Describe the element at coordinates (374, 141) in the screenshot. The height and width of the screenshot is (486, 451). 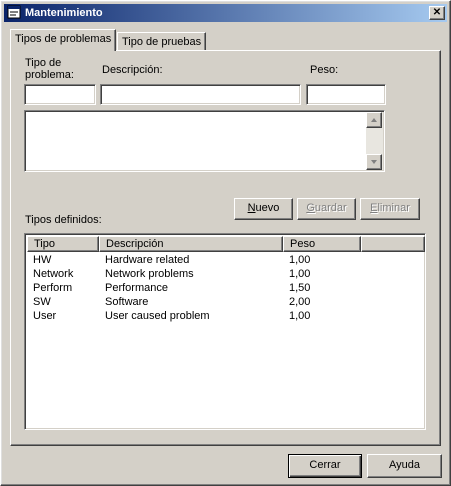
I see `notes-scrollbar` at that location.